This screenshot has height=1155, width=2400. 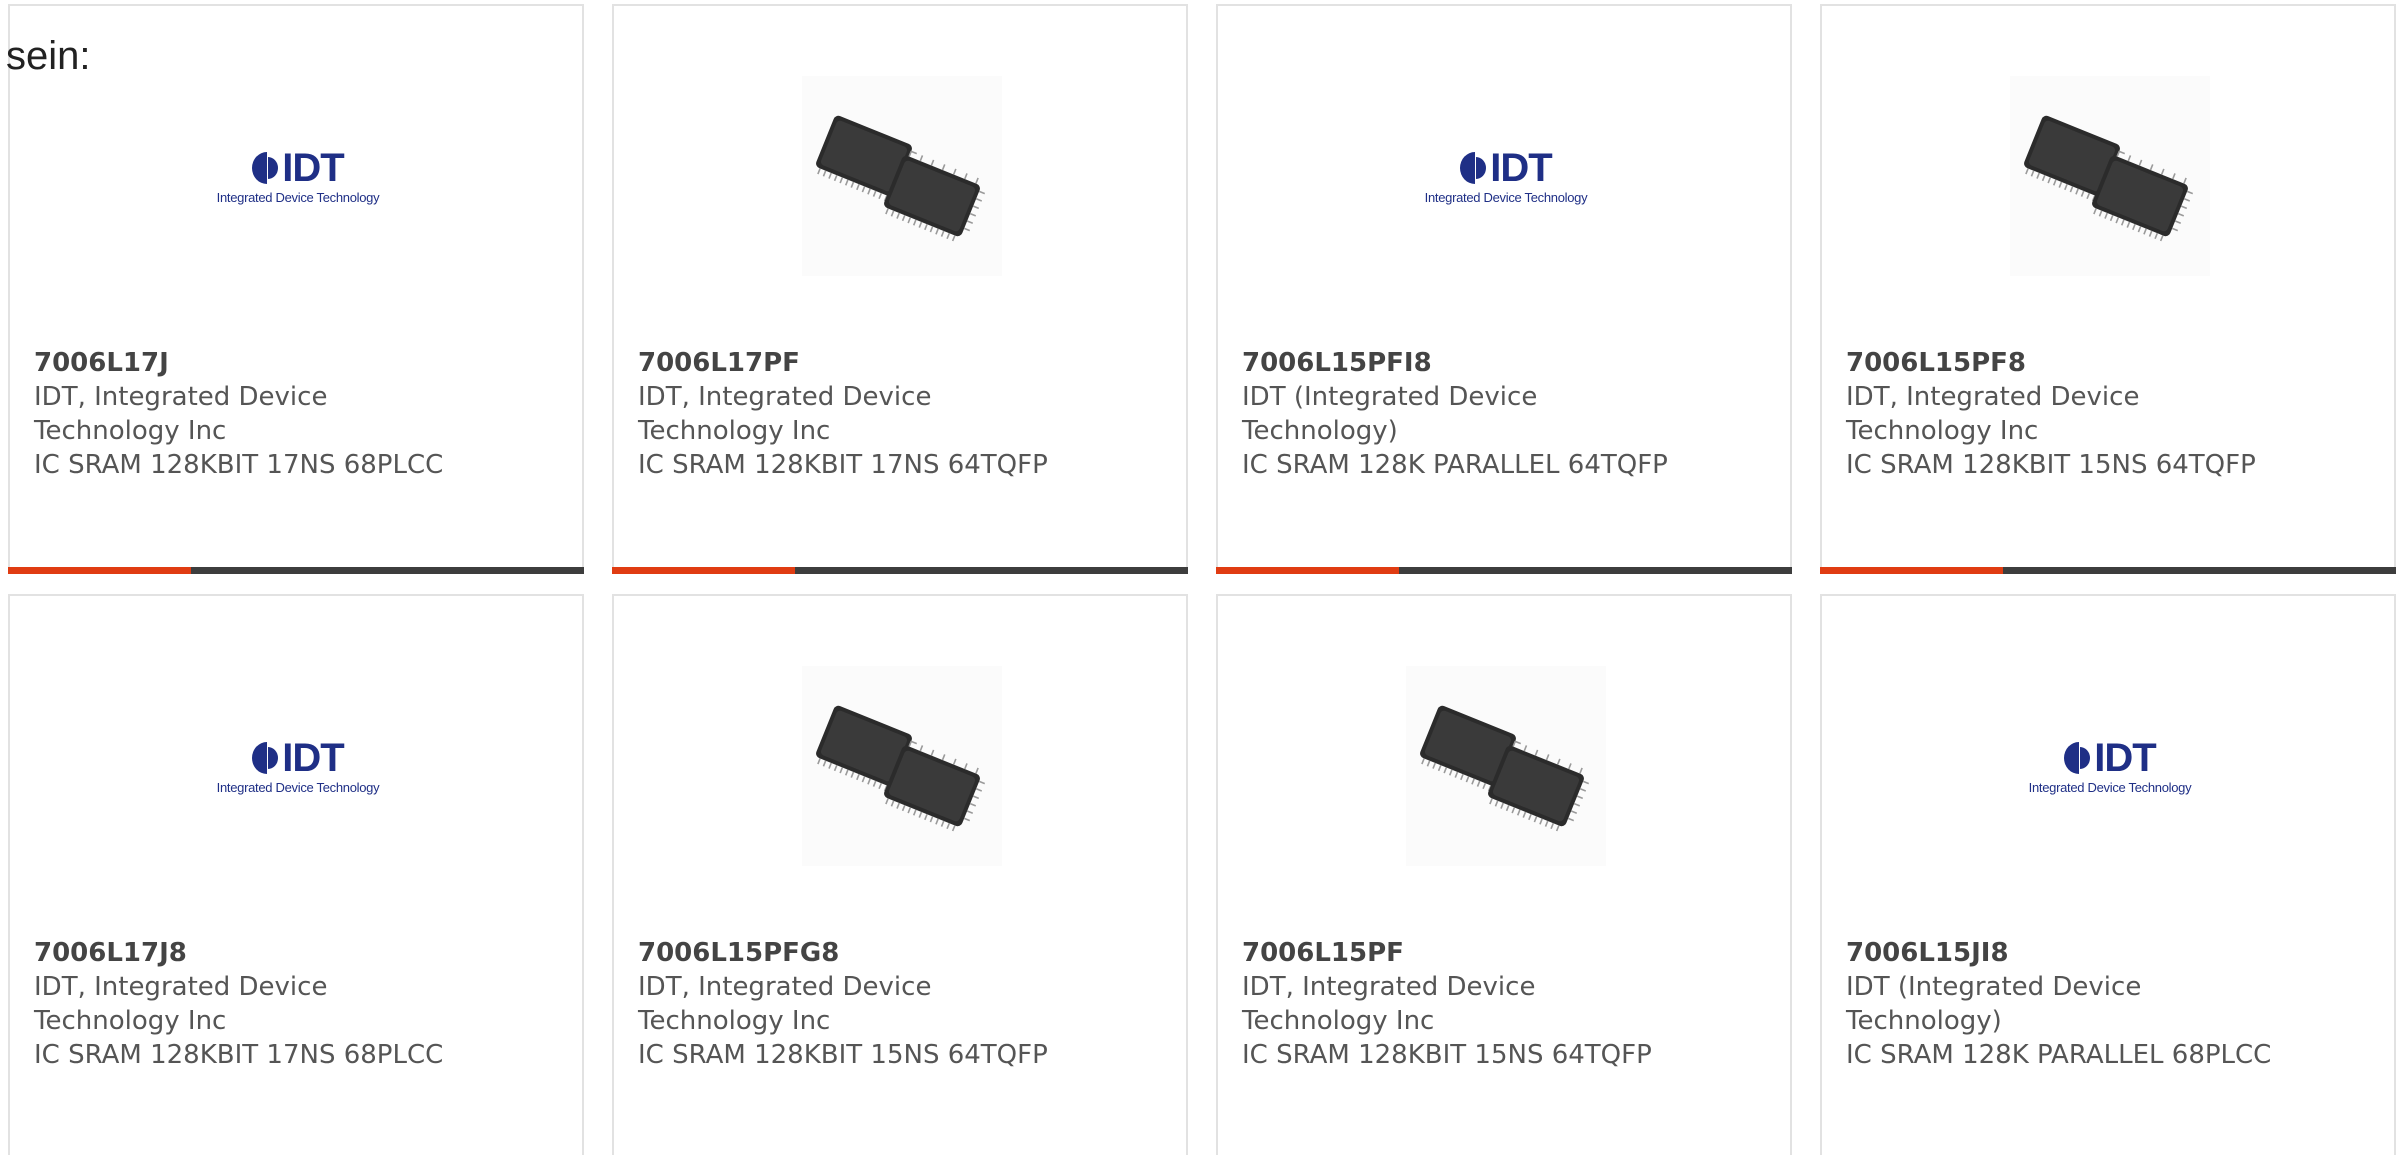 What do you see at coordinates (1502, 363) in the screenshot?
I see `product-part-number: 7006L15PFI8` at bounding box center [1502, 363].